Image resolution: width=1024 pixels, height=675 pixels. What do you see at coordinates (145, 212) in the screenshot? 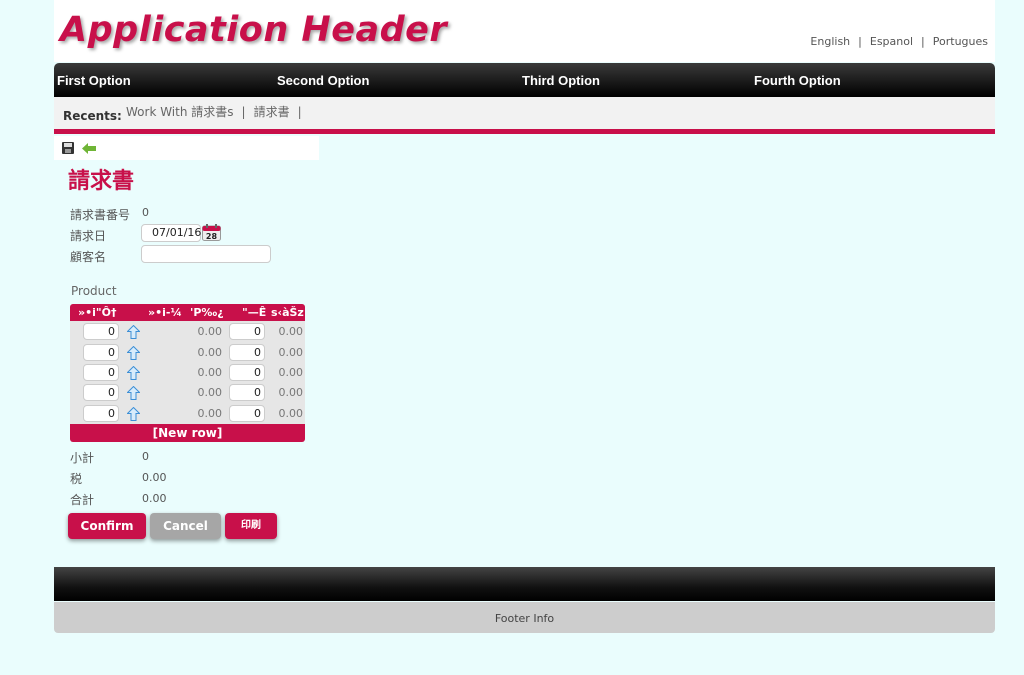
I see `invoice-number-value: 0` at bounding box center [145, 212].